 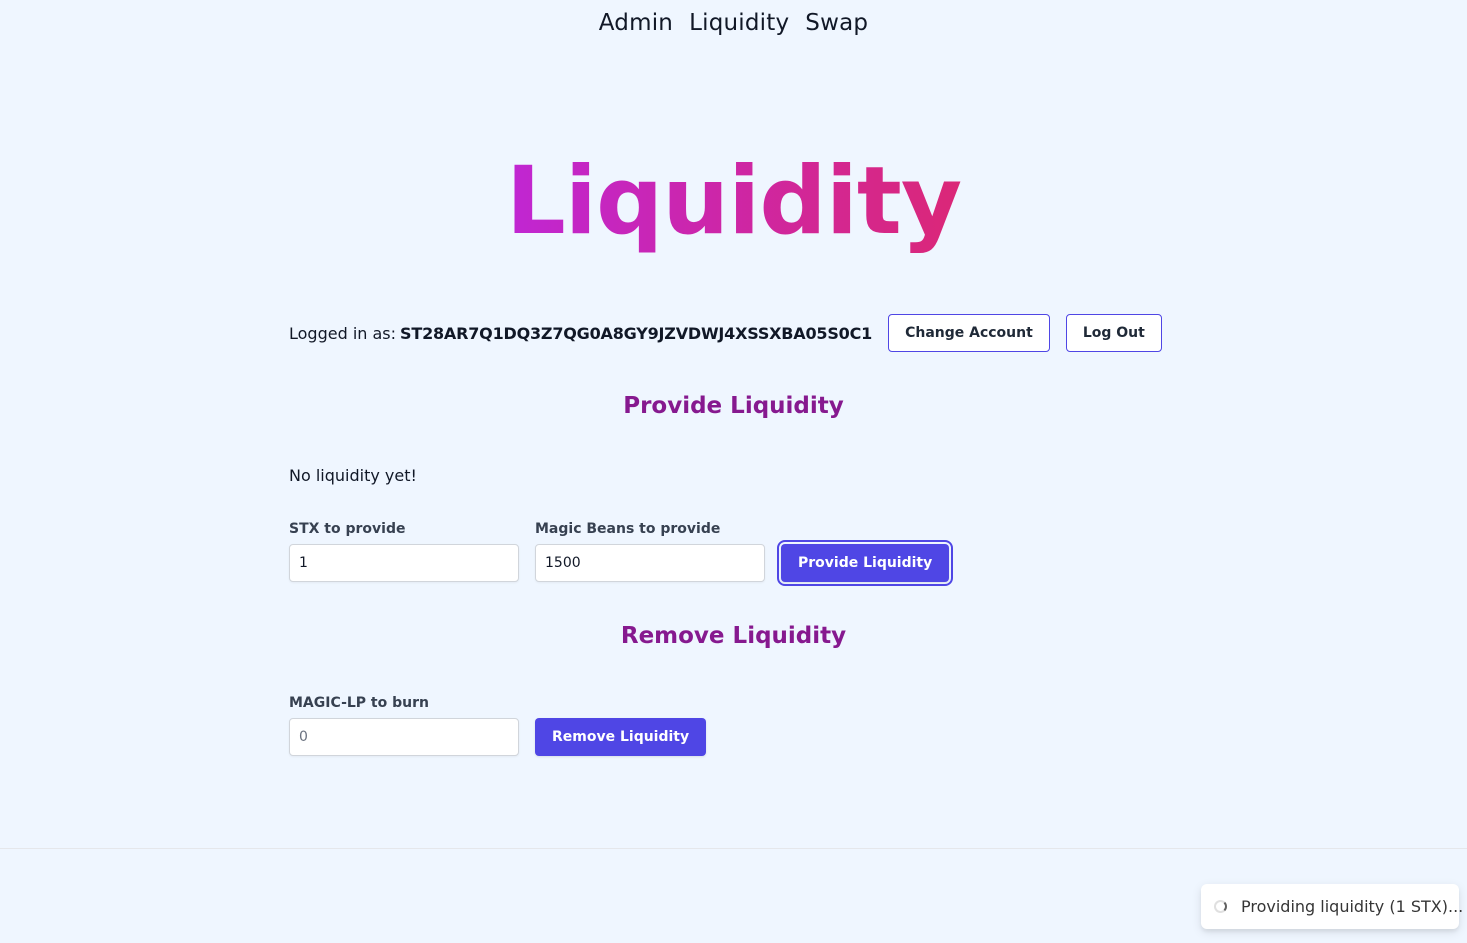 I want to click on remove-liquidity-button: Remove Liquidity, so click(x=621, y=737).